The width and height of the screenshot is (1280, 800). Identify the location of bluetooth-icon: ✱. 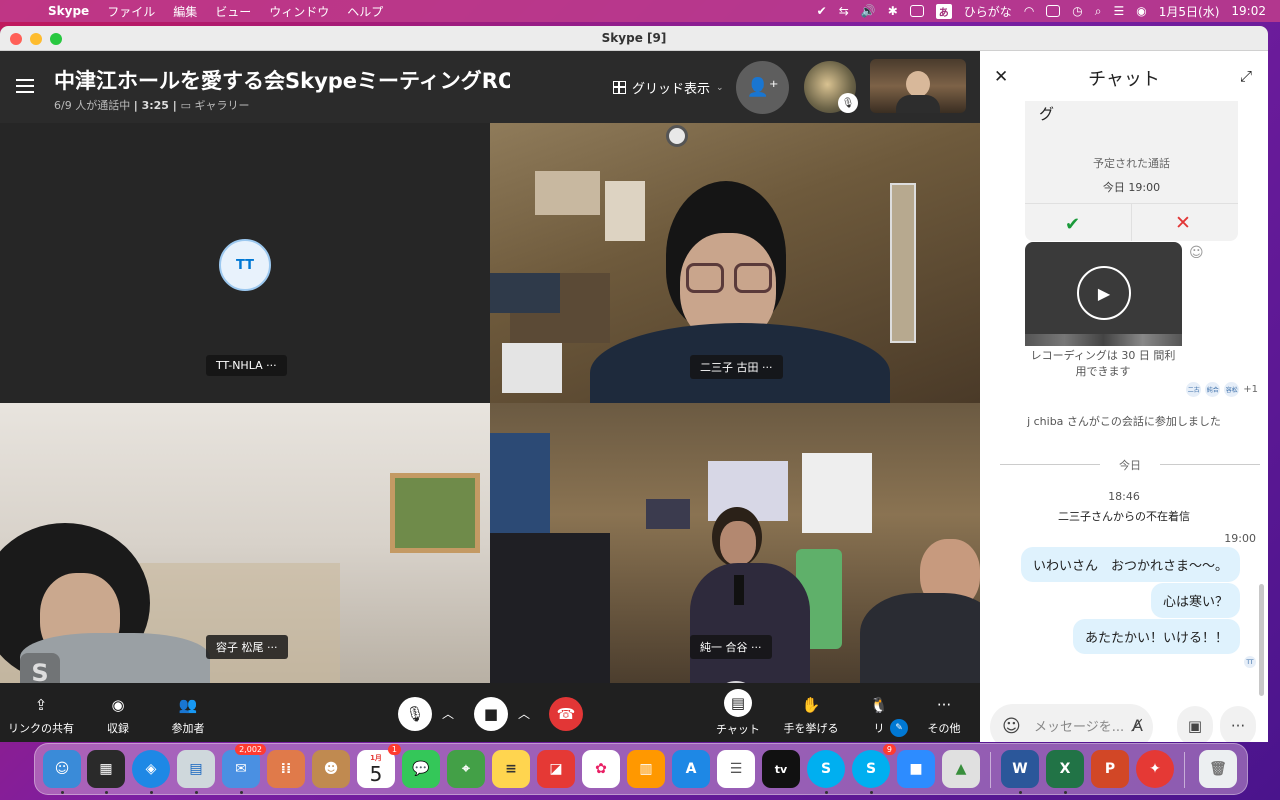
(893, 11).